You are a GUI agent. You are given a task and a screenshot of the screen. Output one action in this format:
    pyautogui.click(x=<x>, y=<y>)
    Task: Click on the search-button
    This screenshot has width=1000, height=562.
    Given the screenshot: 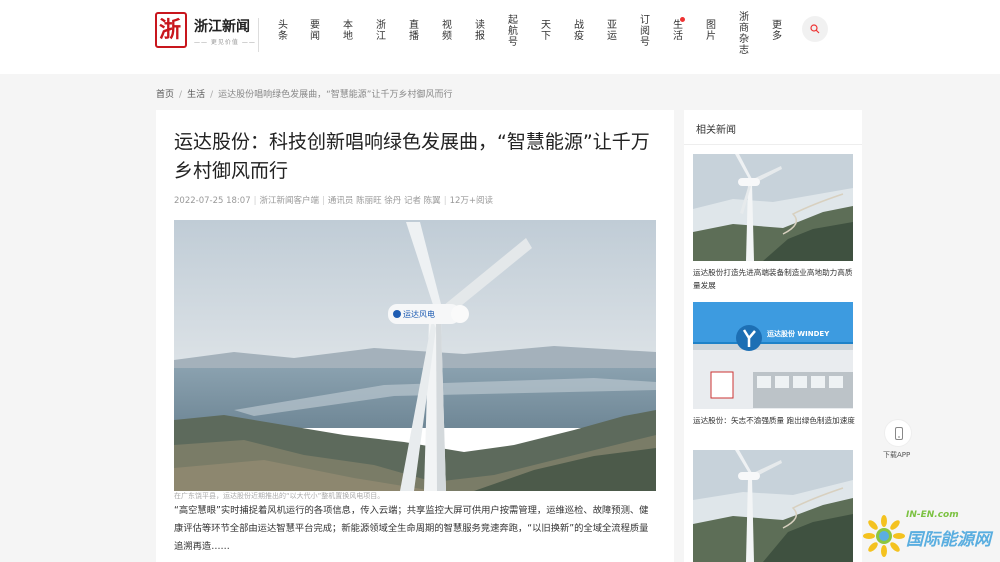 What is the action you would take?
    pyautogui.click(x=815, y=29)
    